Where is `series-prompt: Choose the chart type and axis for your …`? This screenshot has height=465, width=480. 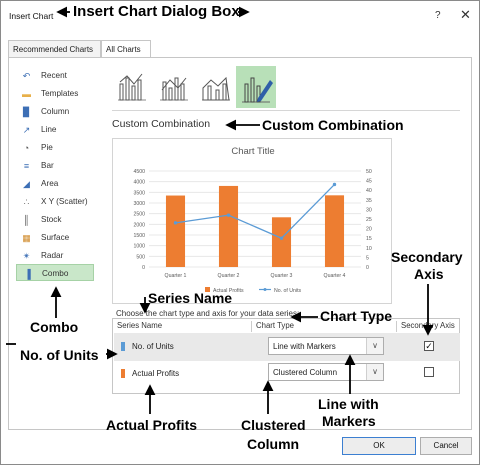 series-prompt: Choose the chart type and axis for your … is located at coordinates (208, 313).